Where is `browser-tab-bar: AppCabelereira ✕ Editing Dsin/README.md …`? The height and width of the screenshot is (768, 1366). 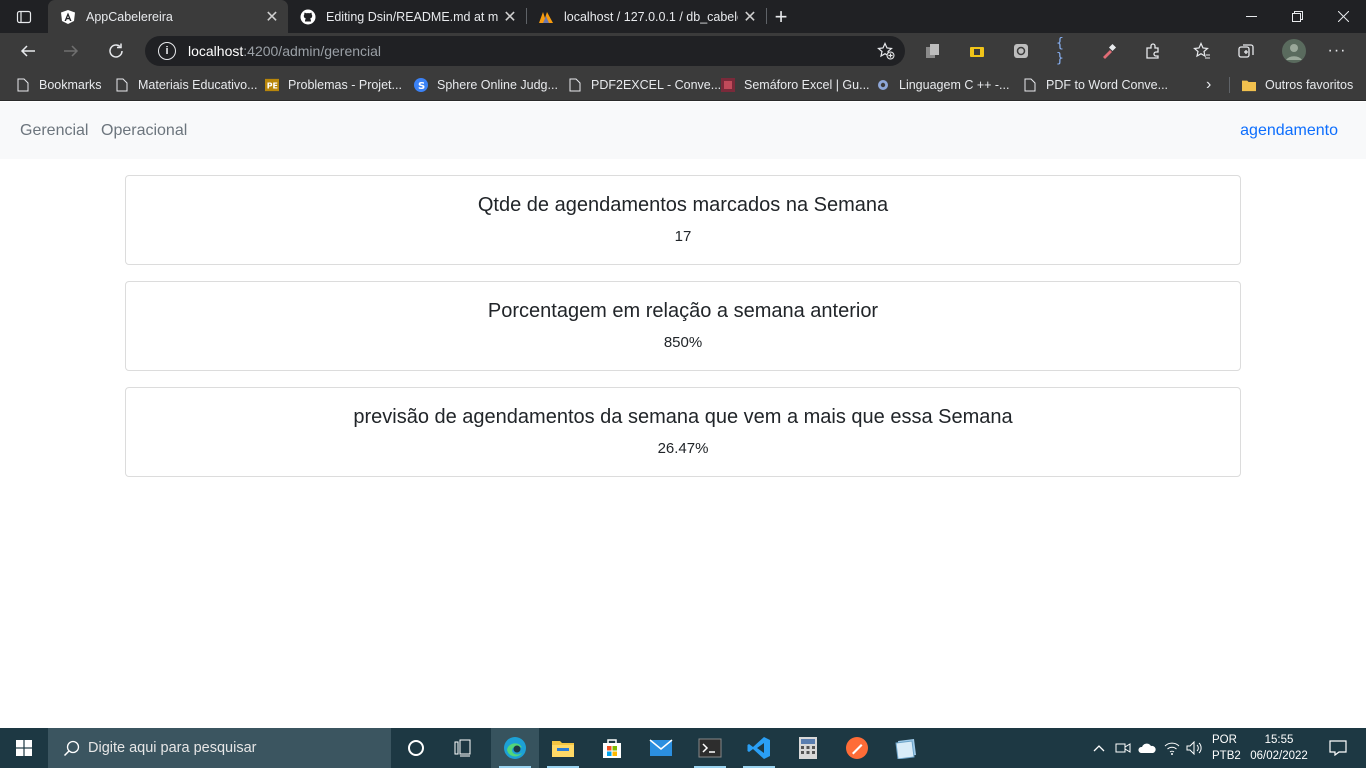
browser-tab-bar: AppCabelereira ✕ Editing Dsin/README.md … is located at coordinates (683, 16).